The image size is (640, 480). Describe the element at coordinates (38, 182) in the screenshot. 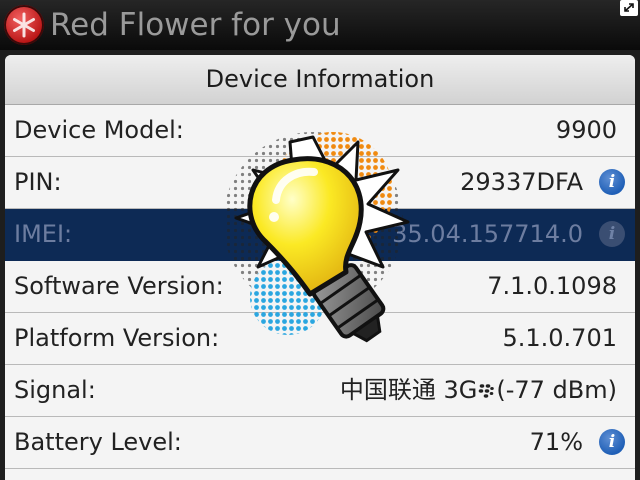

I see `row-label: PIN:` at that location.